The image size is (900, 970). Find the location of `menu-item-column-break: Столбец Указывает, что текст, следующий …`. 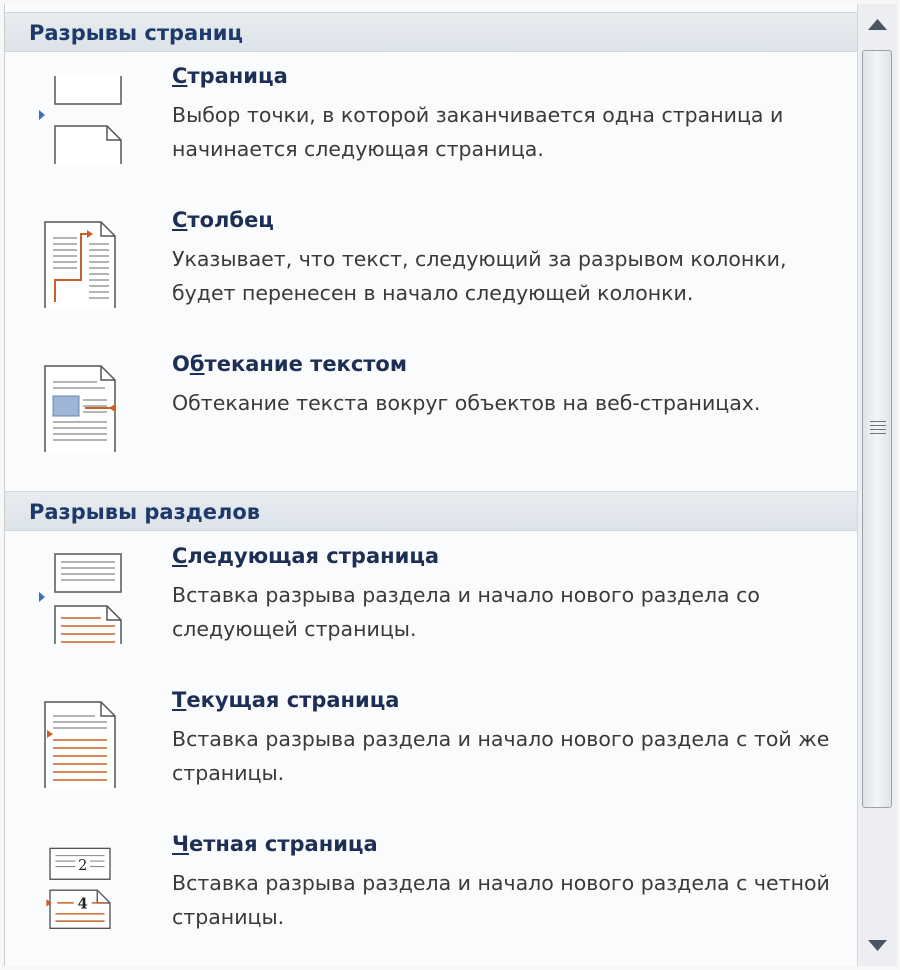

menu-item-column-break: Столбец Указывает, что текст, следующий … is located at coordinates (431, 278).